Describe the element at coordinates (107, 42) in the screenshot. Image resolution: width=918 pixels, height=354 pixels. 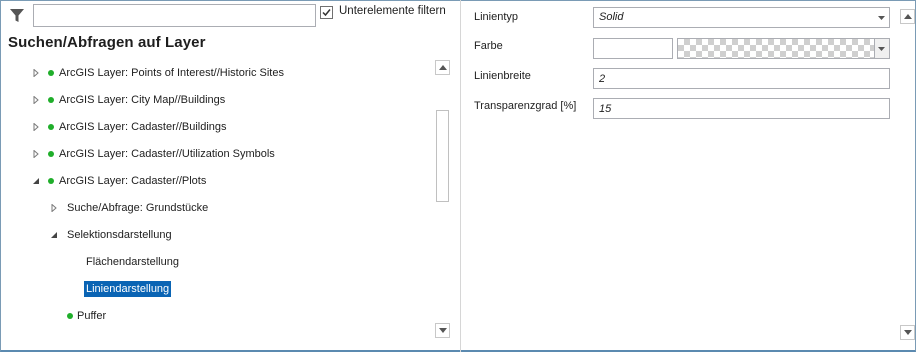
I see `panel-title: Suchen/Abfragen auf Layer` at that location.